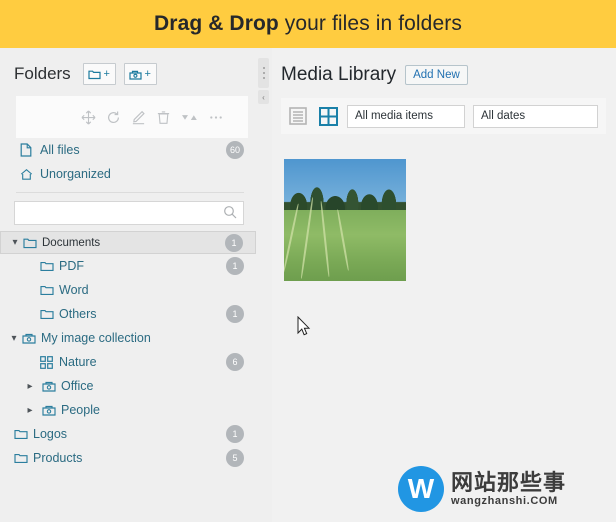 The image size is (616, 522). I want to click on sidebar-item-all-files: All files 60, so click(128, 150).